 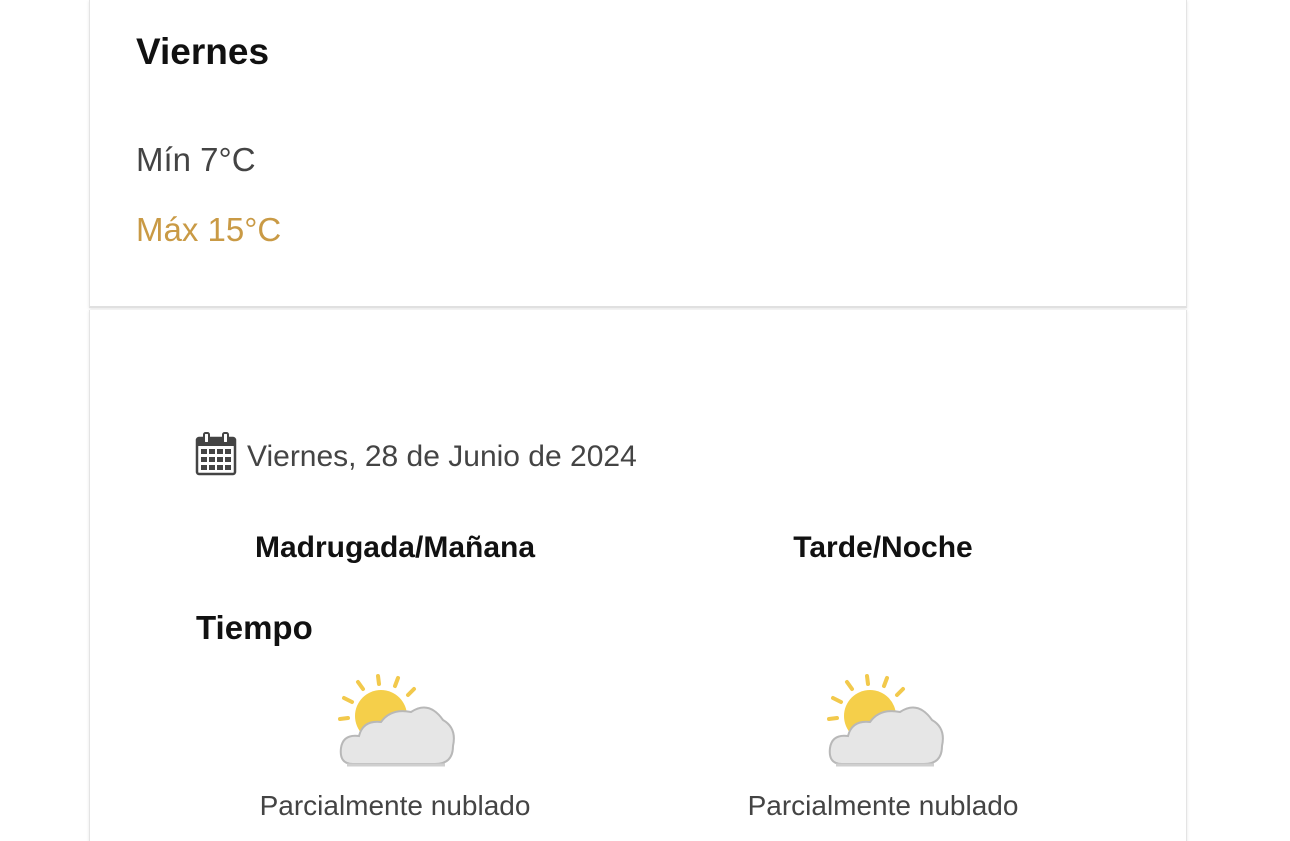 What do you see at coordinates (209, 229) in the screenshot?
I see `max-temperature: Máx 15°C` at bounding box center [209, 229].